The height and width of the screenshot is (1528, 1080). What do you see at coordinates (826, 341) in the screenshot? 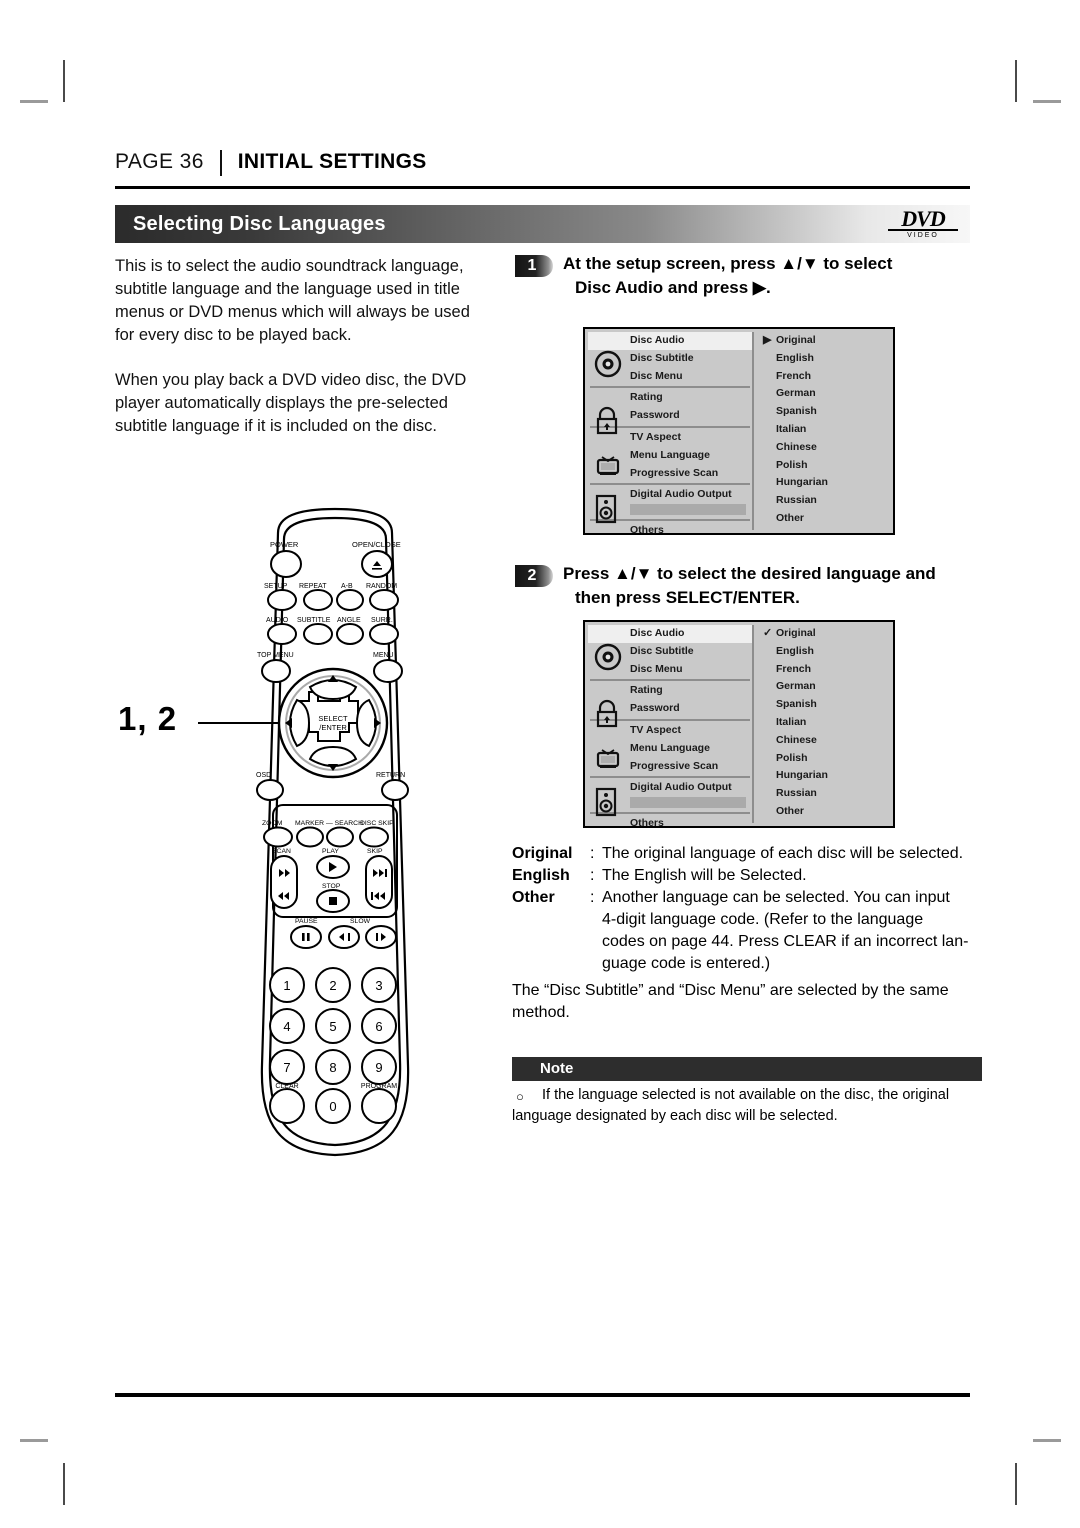
I see `language-option-original: ▶ Original` at bounding box center [826, 341].